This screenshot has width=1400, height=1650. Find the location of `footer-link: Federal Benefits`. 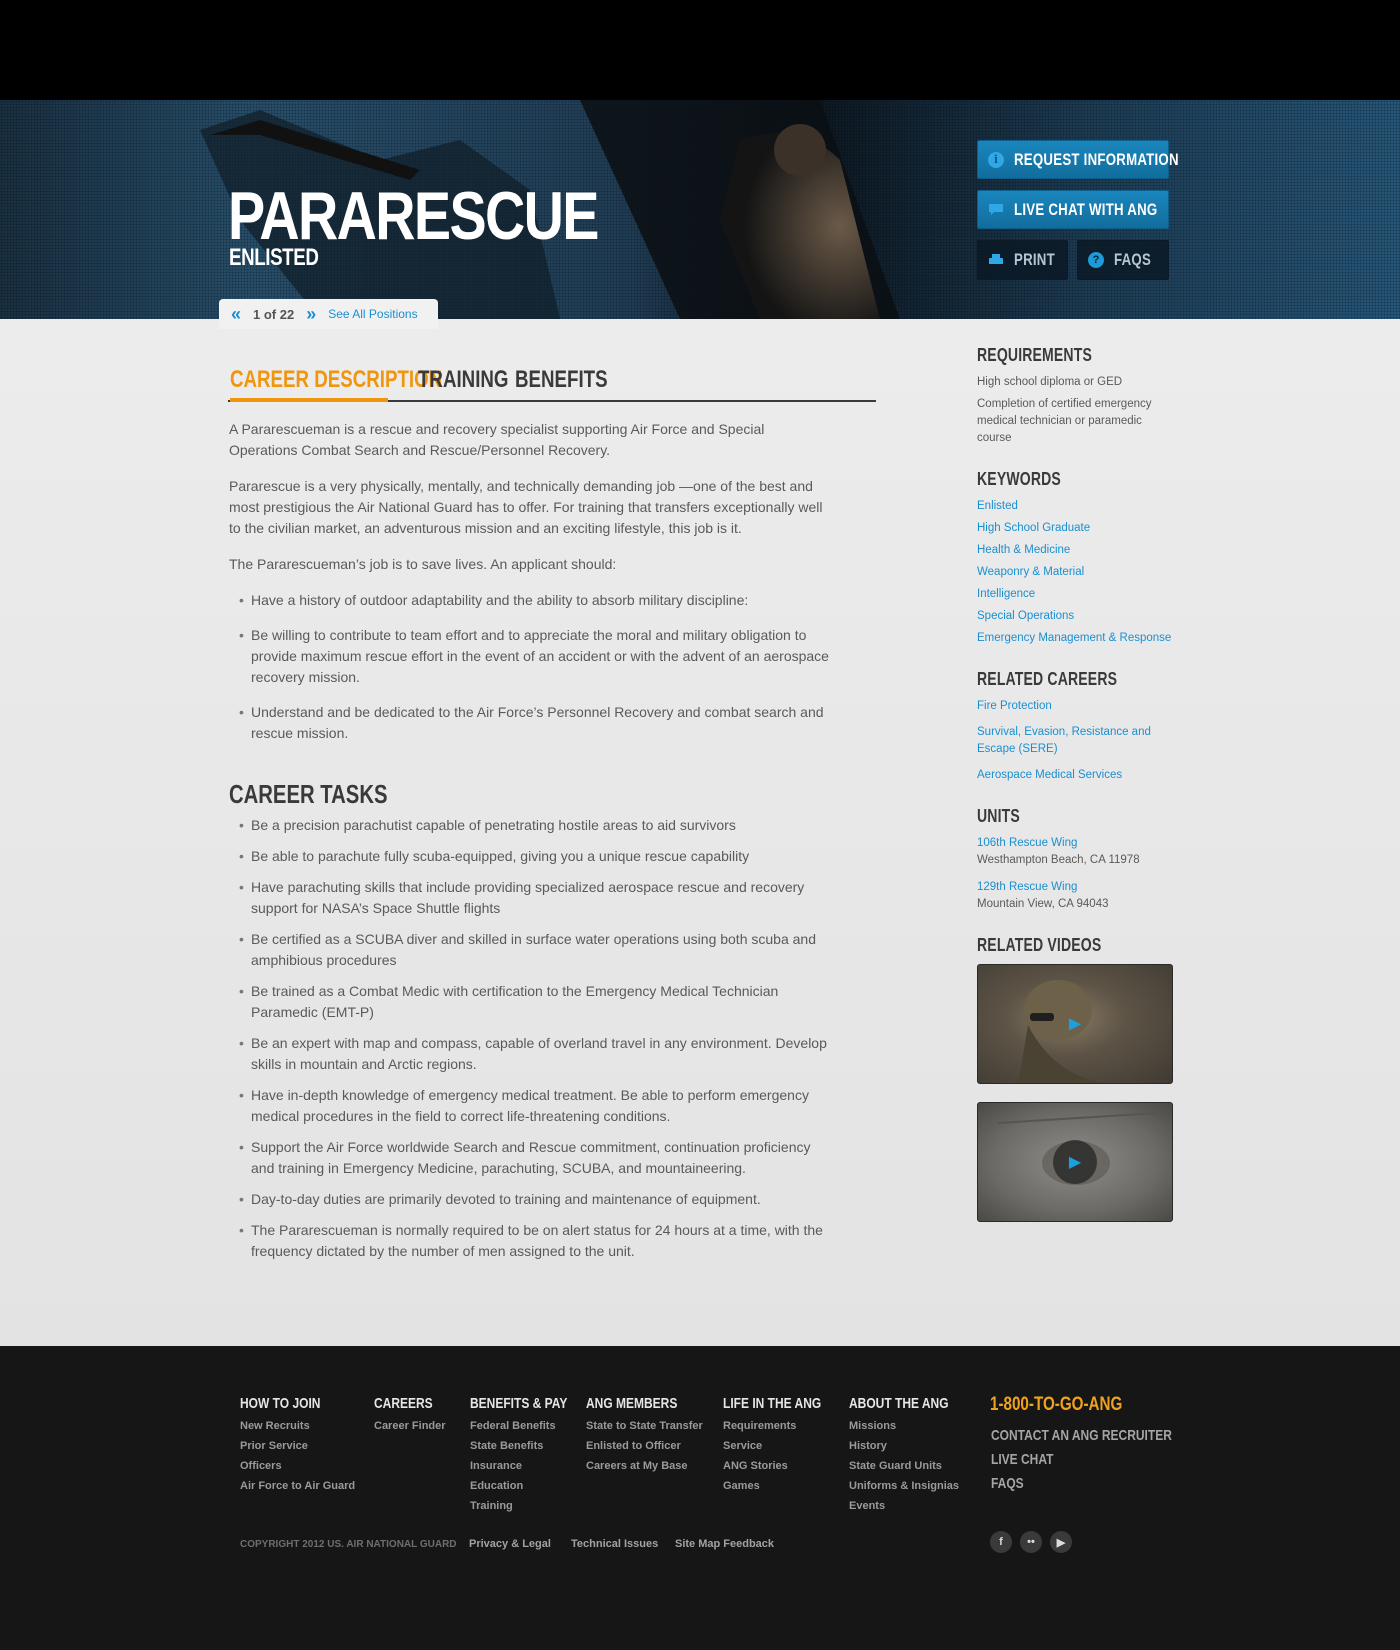

footer-link: Federal Benefits is located at coordinates (531, 1426).